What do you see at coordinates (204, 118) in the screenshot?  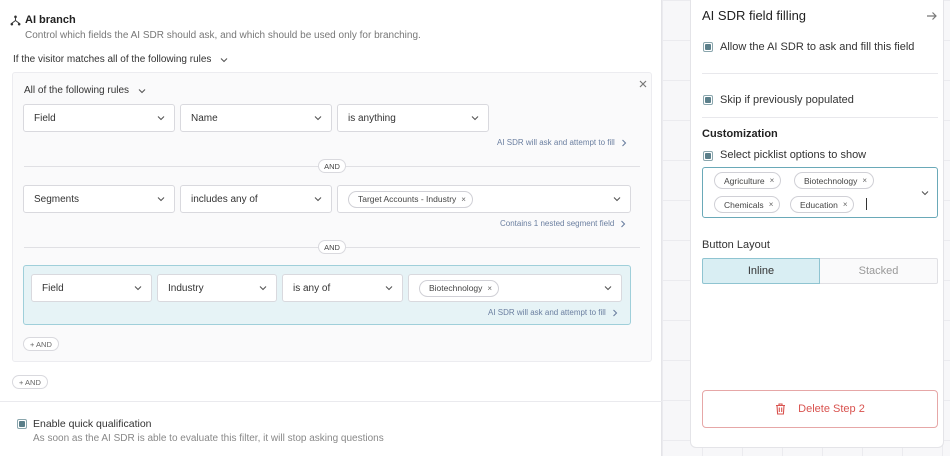 I see `rule-1-field-value: Name` at bounding box center [204, 118].